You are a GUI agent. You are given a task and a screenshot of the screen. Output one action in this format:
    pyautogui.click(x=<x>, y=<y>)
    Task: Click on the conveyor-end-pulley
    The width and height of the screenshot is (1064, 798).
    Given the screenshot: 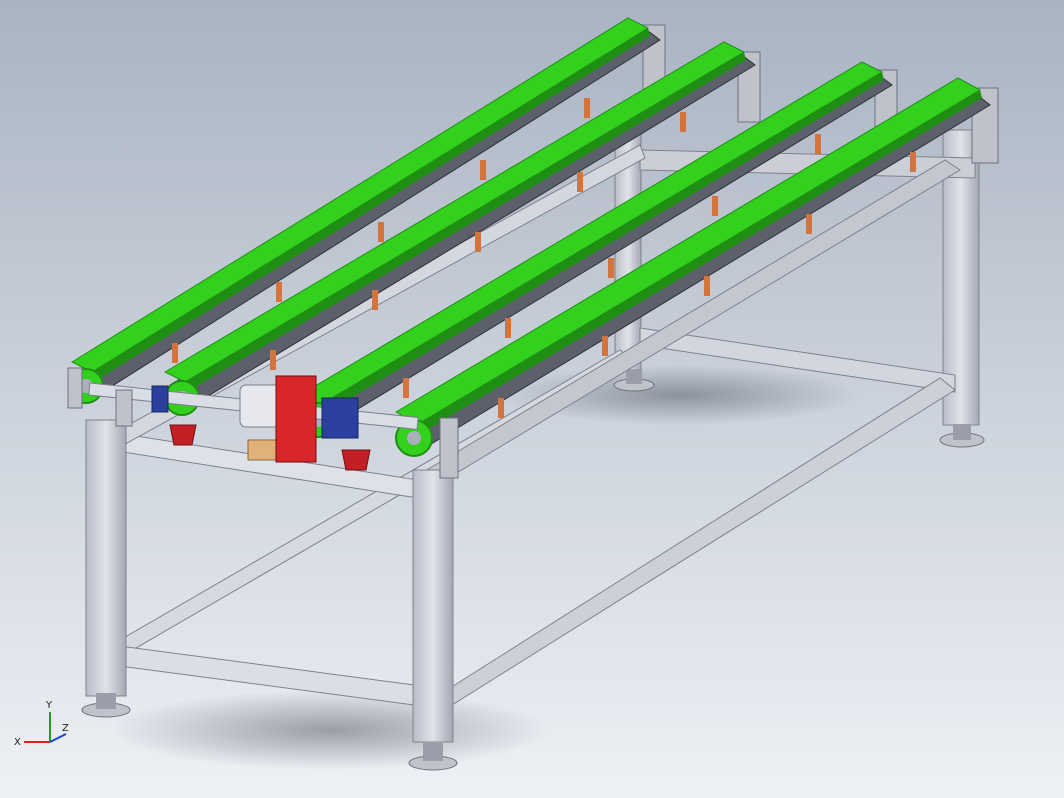 What is the action you would take?
    pyautogui.click(x=414, y=438)
    